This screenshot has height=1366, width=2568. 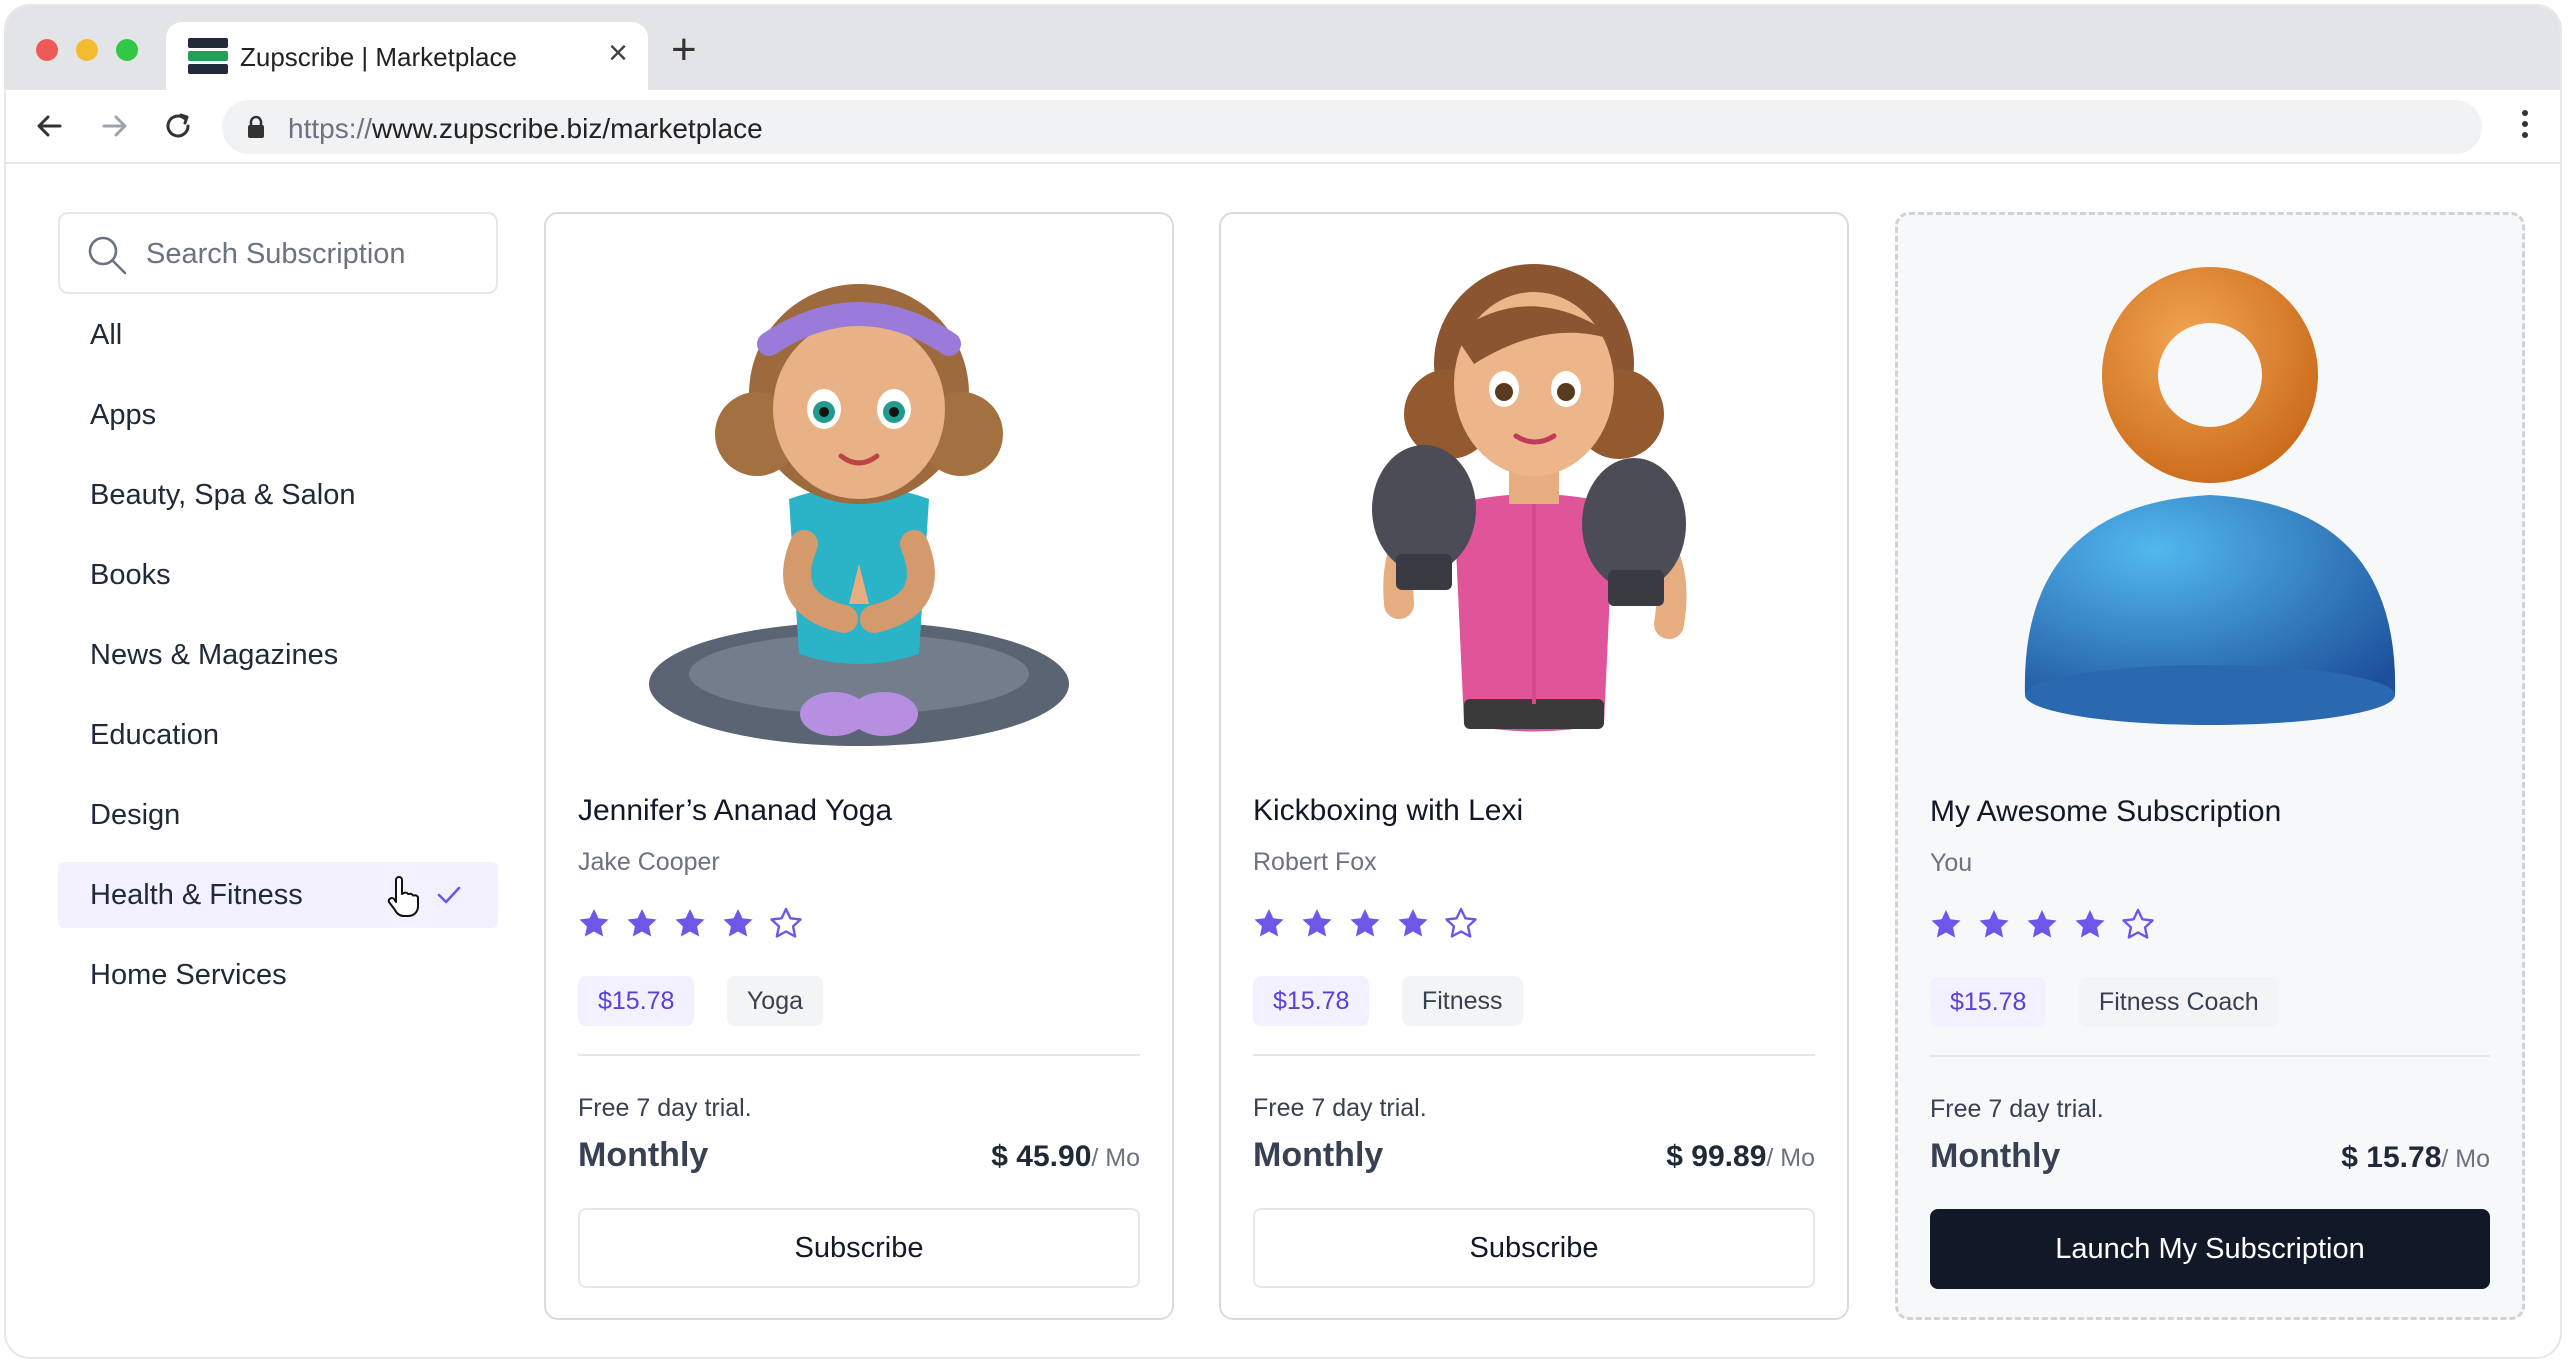 What do you see at coordinates (2210, 1249) in the screenshot?
I see `launch-subscription-button: Launch My Subscription` at bounding box center [2210, 1249].